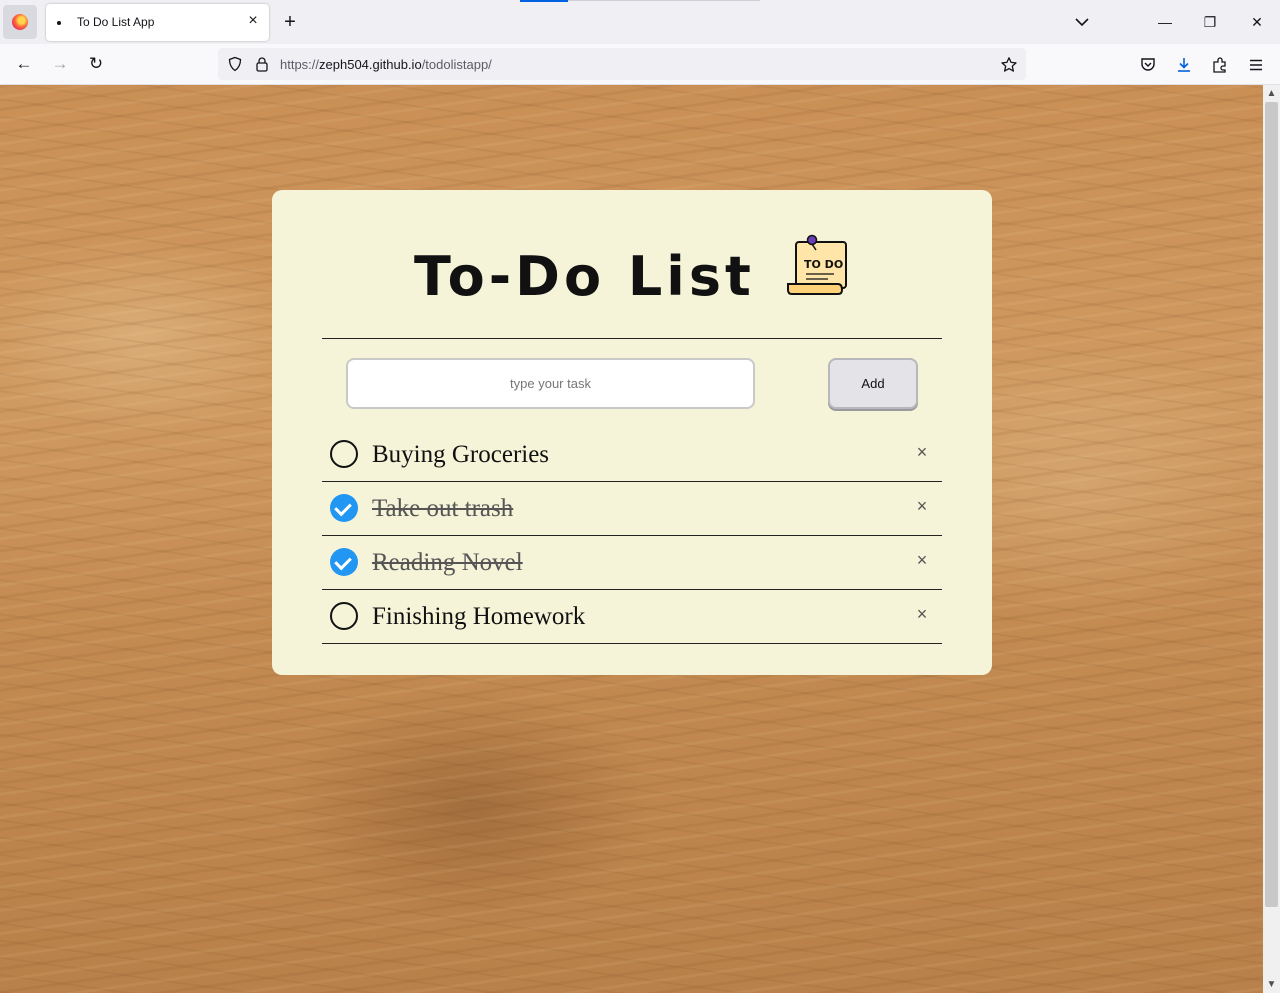 This screenshot has width=1280, height=993. I want to click on extensions-icon, so click(1220, 65).